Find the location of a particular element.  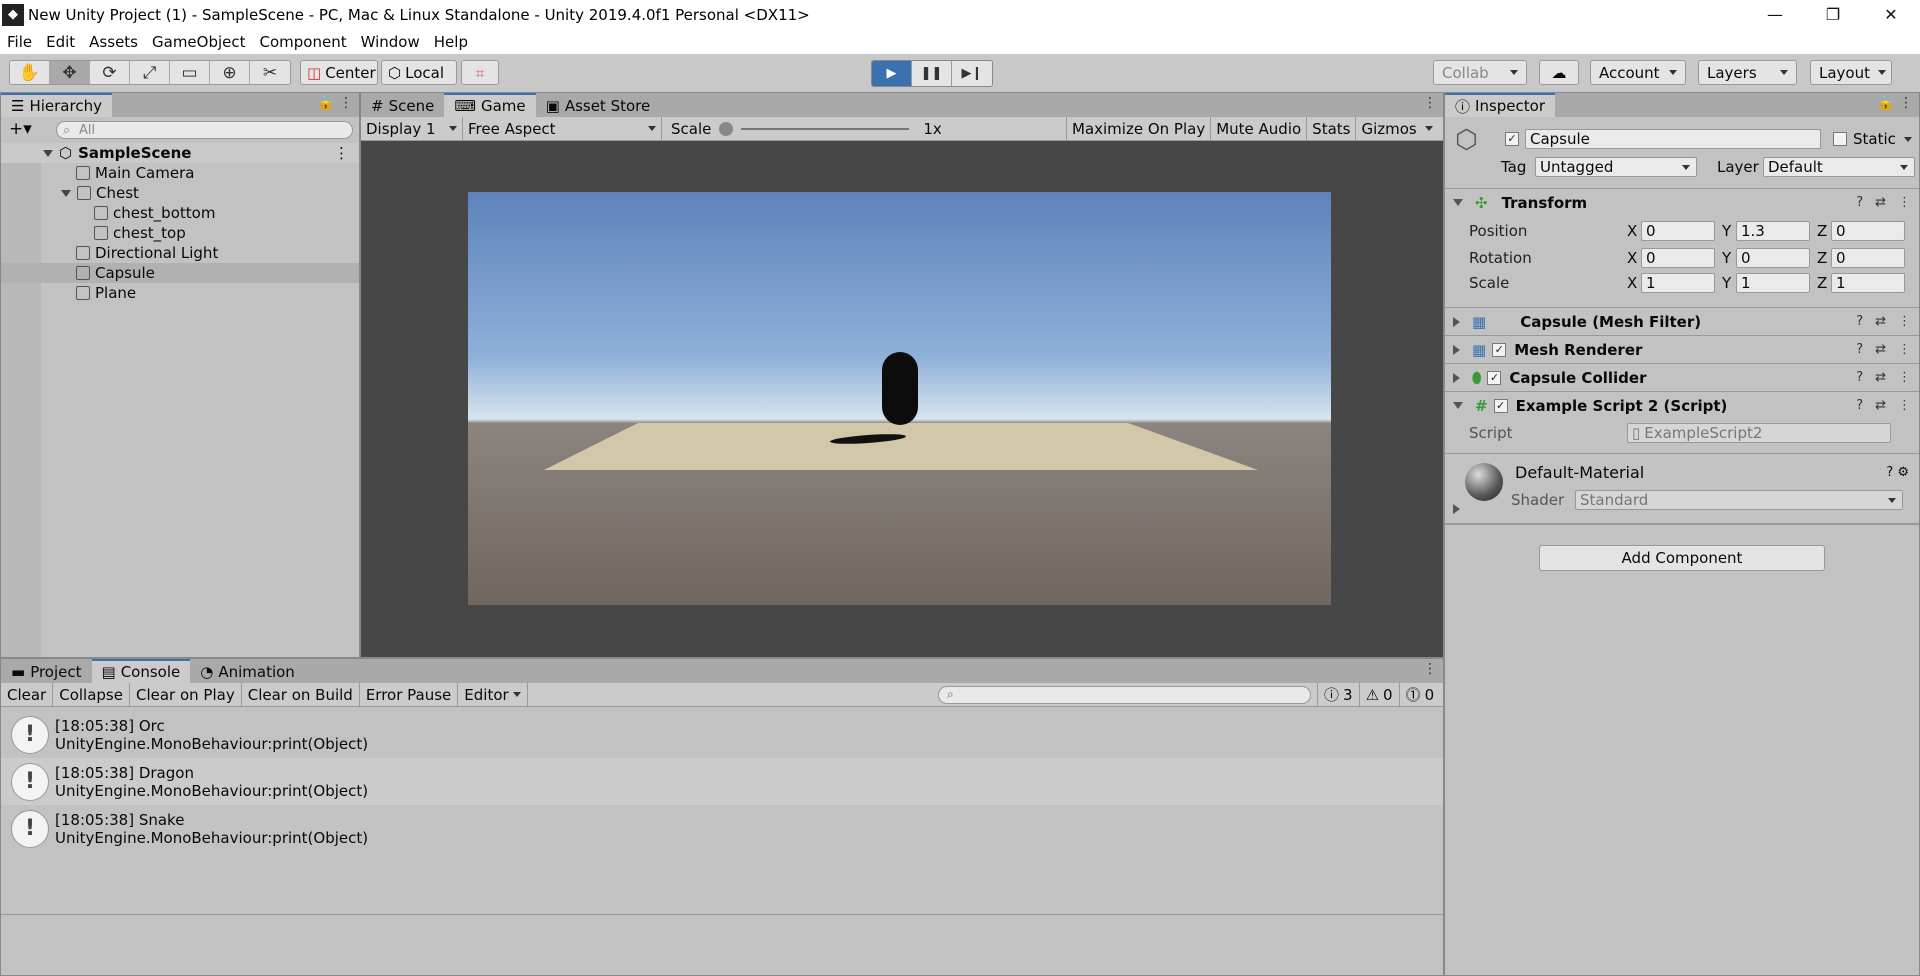

warning-count-toggle: ⚠ 0 is located at coordinates (1380, 694).